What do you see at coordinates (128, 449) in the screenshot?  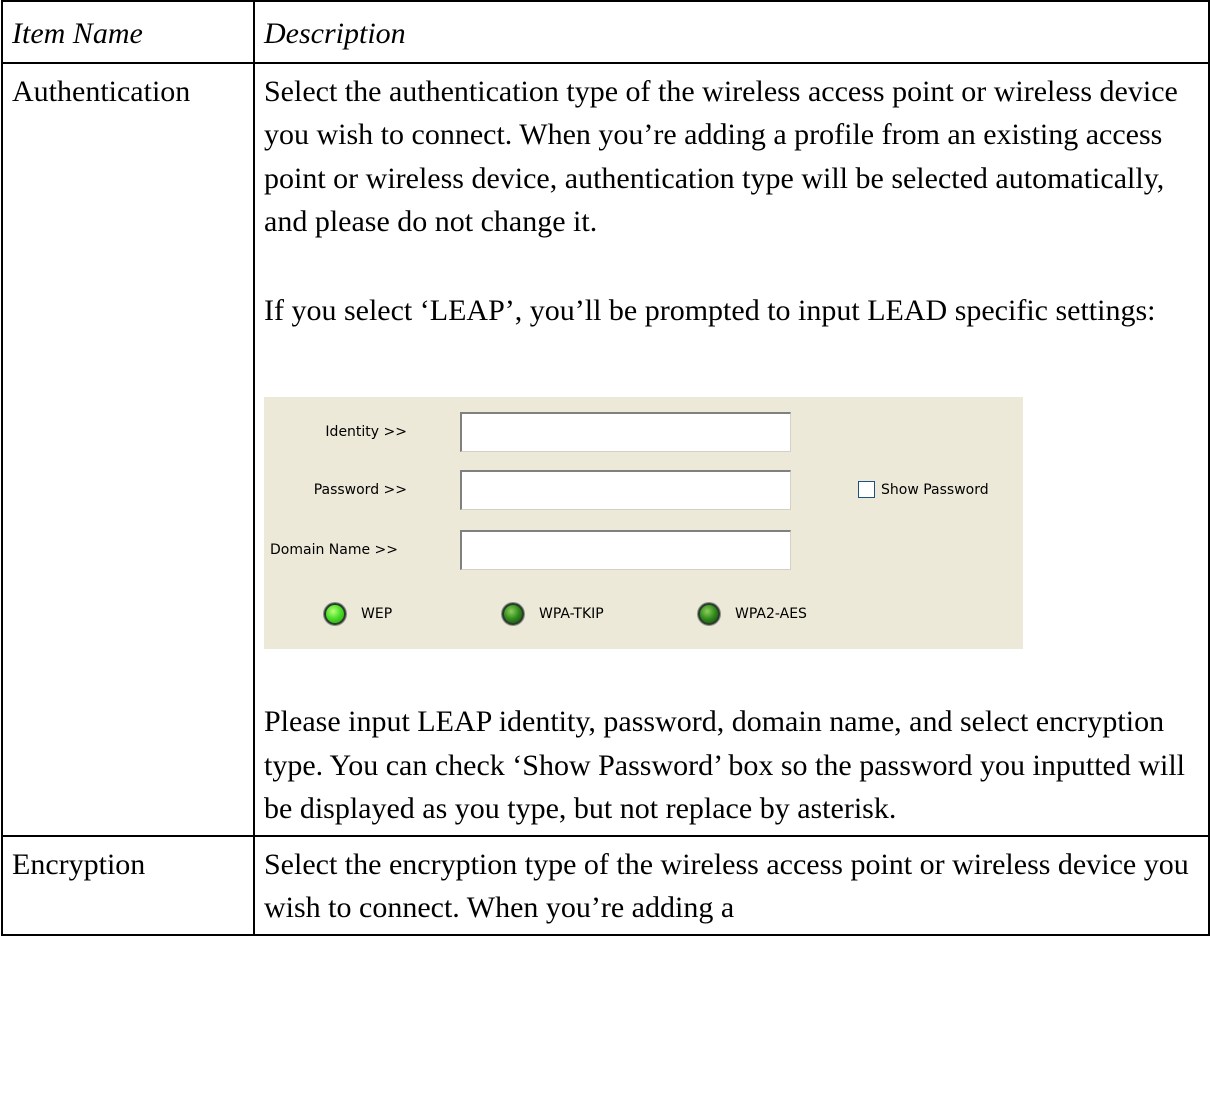 I see `item-name-cell: Authentication` at bounding box center [128, 449].